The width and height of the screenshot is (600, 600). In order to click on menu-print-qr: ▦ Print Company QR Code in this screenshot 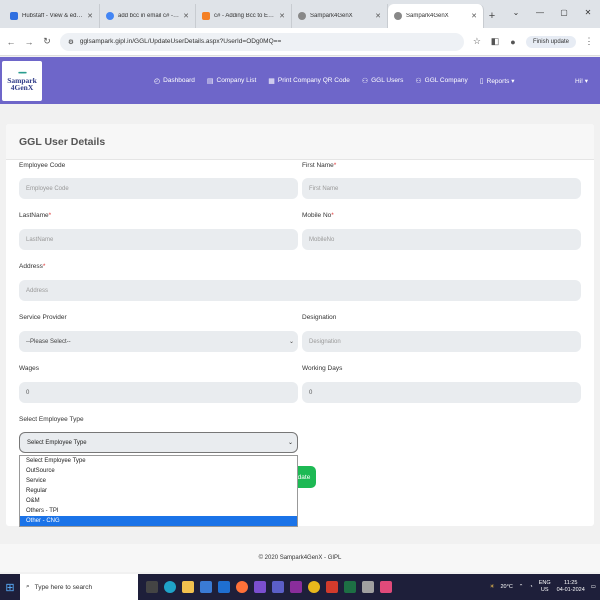, I will do `click(309, 81)`.